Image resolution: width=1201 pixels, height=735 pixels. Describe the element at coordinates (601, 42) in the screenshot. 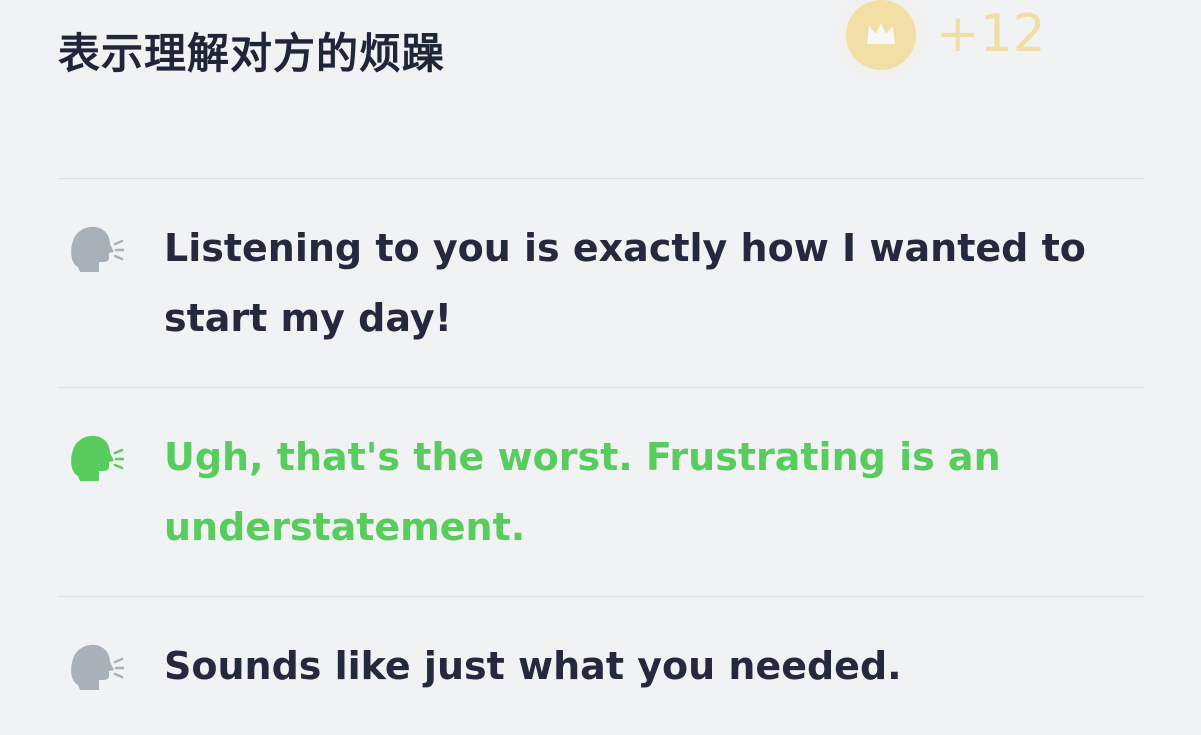

I see `header: 表示理解对方的烦躁 +12` at that location.